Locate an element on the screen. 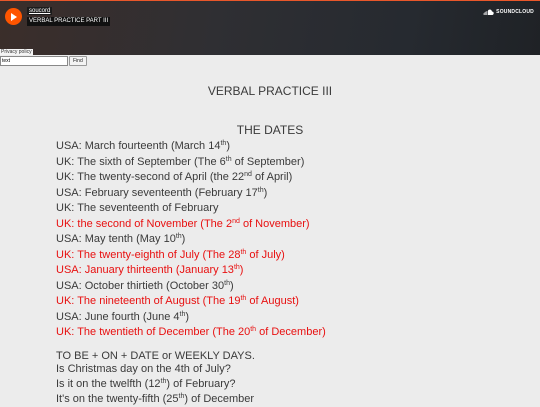 This screenshot has height=407, width=540. date-item: USA: October thirtieth (October 30th) is located at coordinates (191, 287).